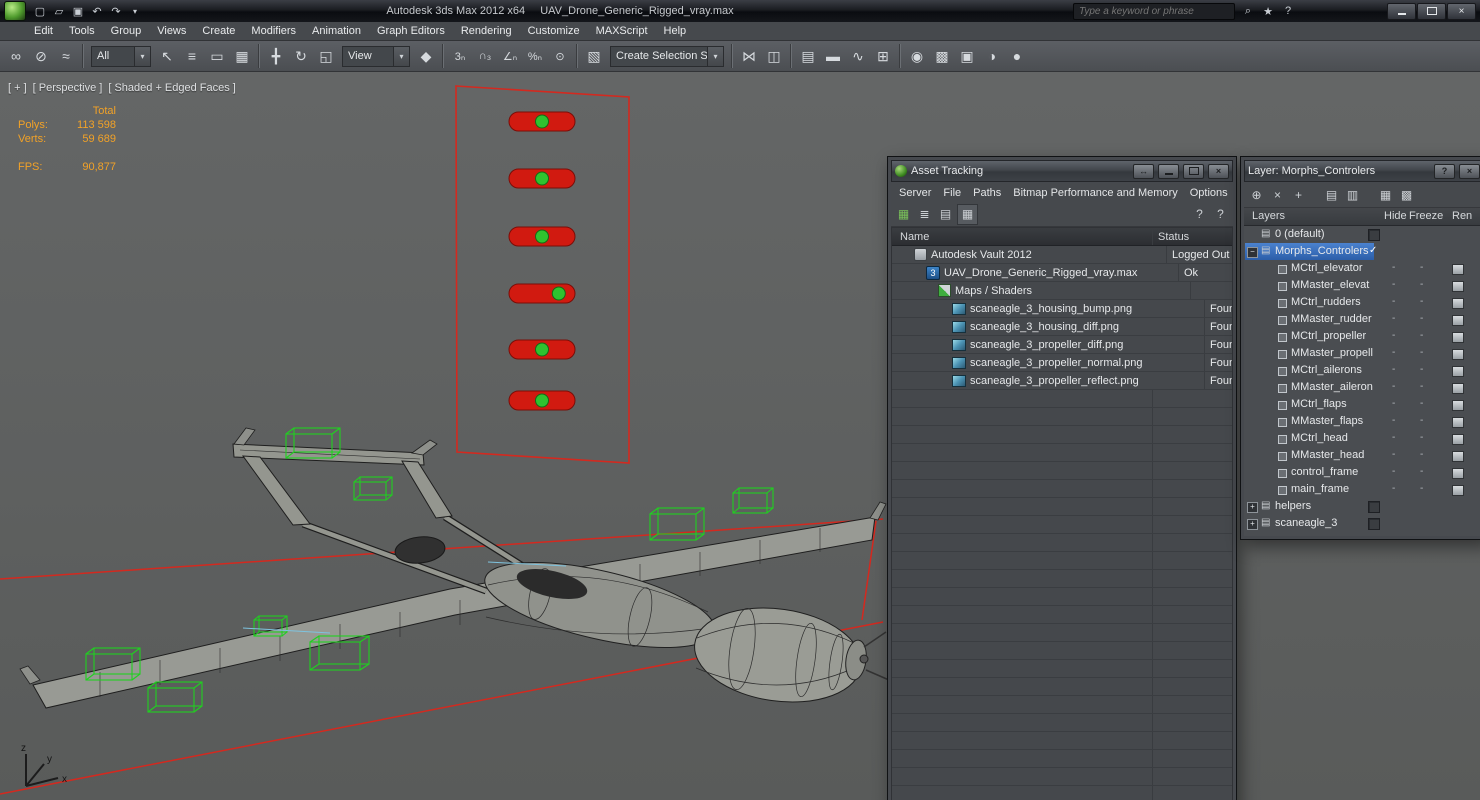 Image resolution: width=1480 pixels, height=800 pixels. What do you see at coordinates (218, 31) in the screenshot?
I see `menu-create: Create` at bounding box center [218, 31].